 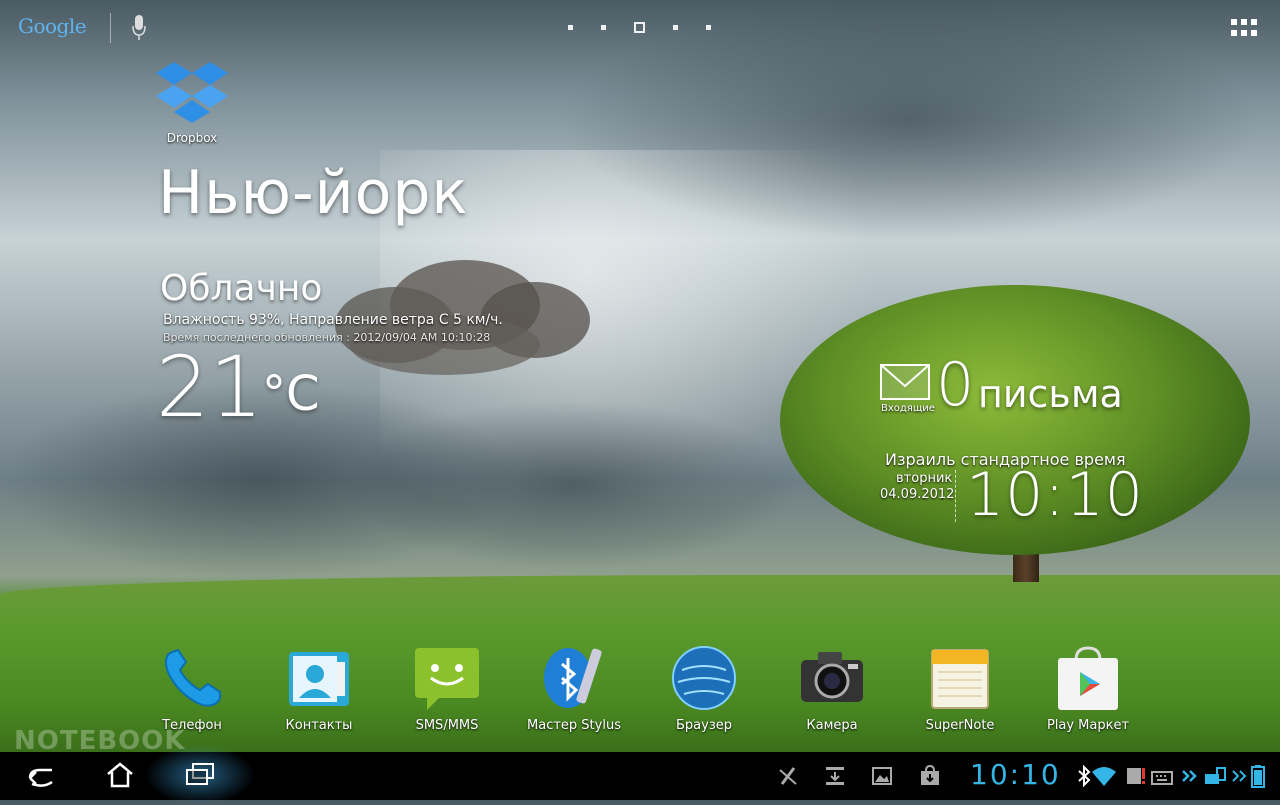 What do you see at coordinates (1162, 776) in the screenshot?
I see `keyboard-icon` at bounding box center [1162, 776].